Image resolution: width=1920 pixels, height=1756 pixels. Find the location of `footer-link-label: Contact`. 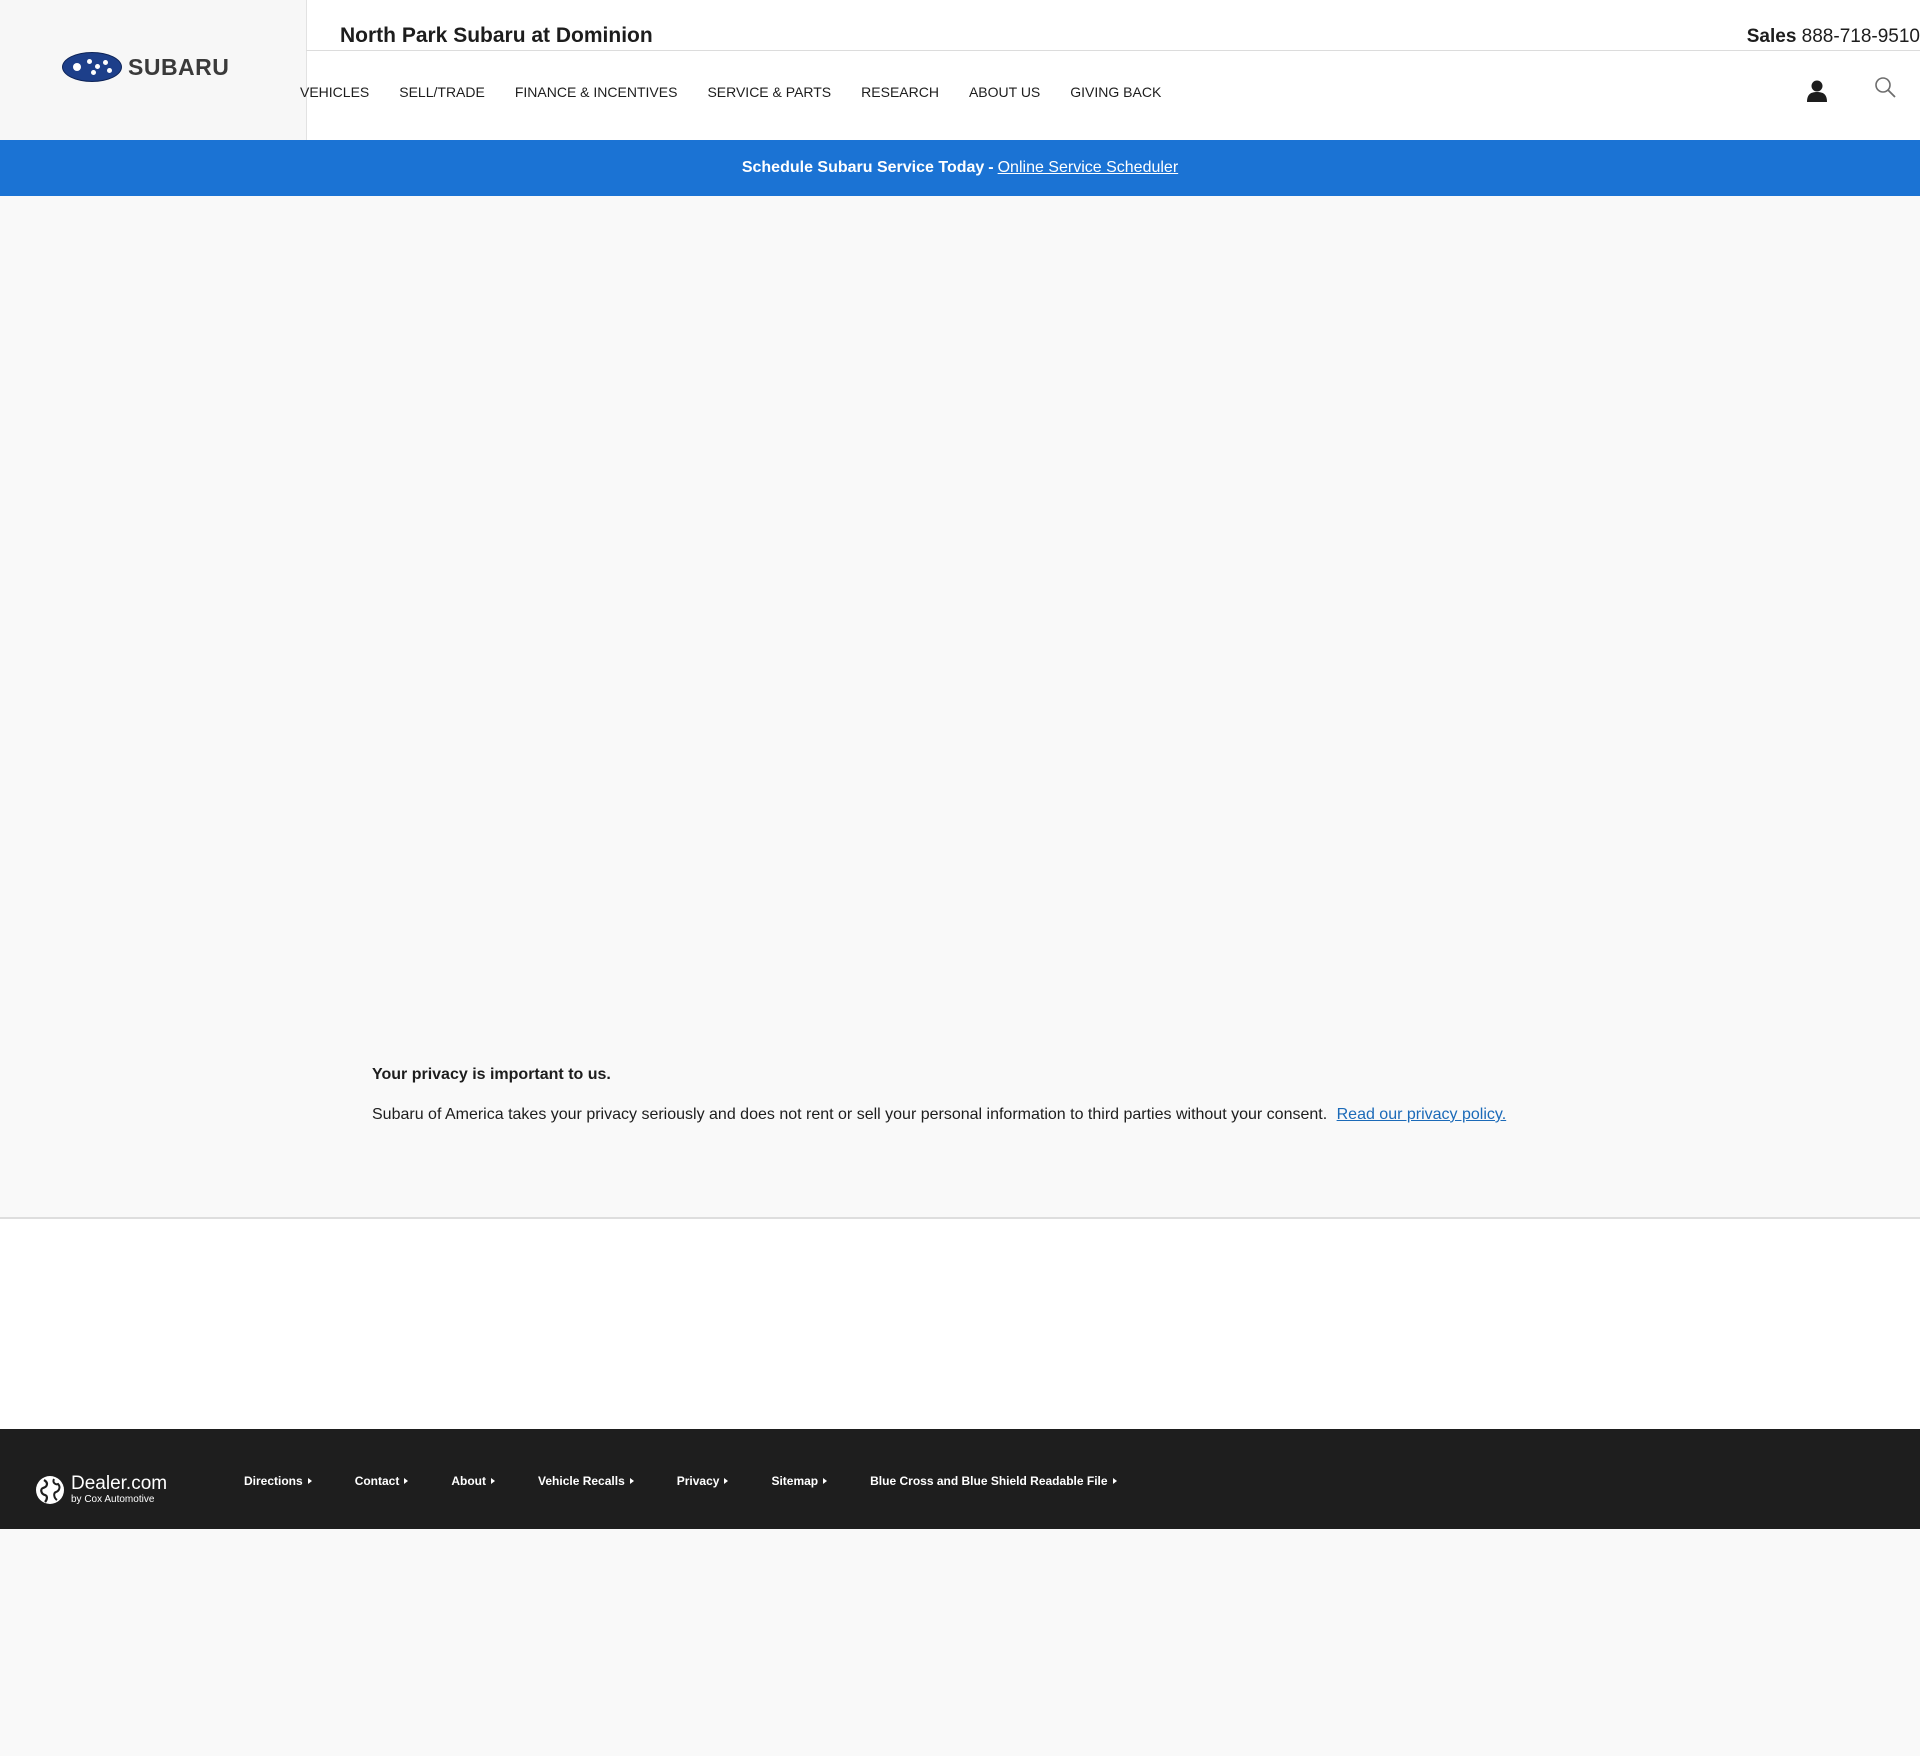

footer-link-label: Contact is located at coordinates (377, 1481).